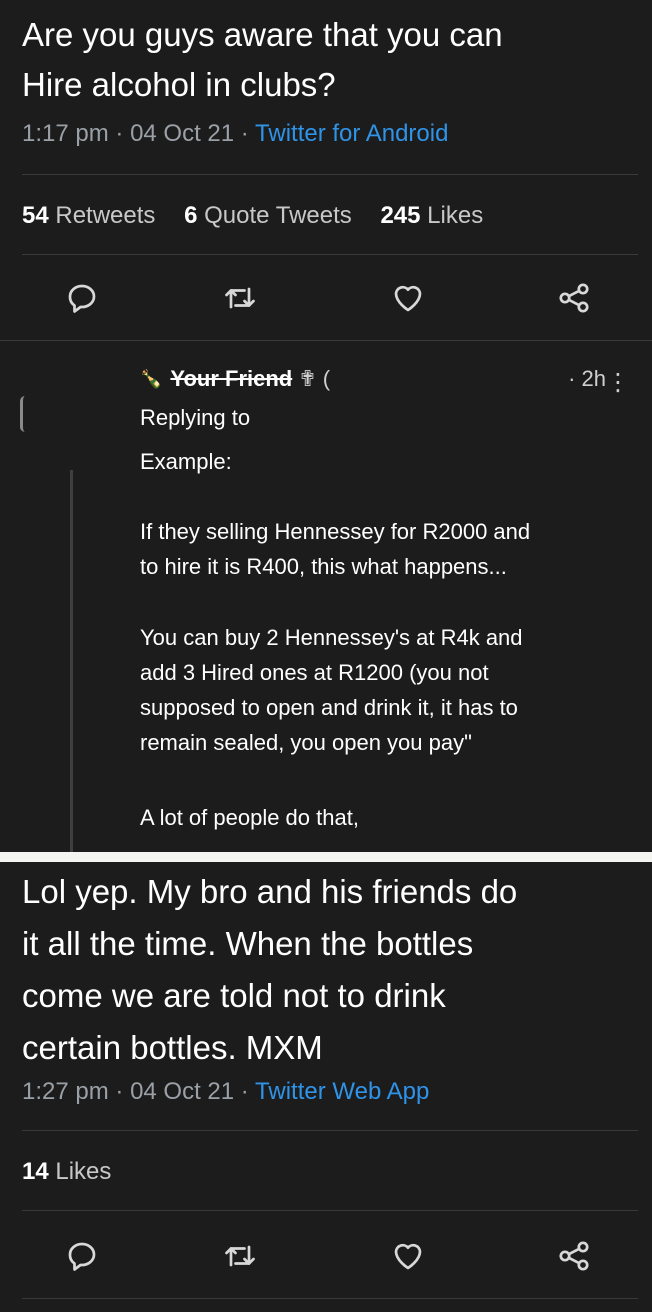 This screenshot has width=652, height=1312. What do you see at coordinates (65, 133) in the screenshot?
I see `tweet-time: 1:17 pm` at bounding box center [65, 133].